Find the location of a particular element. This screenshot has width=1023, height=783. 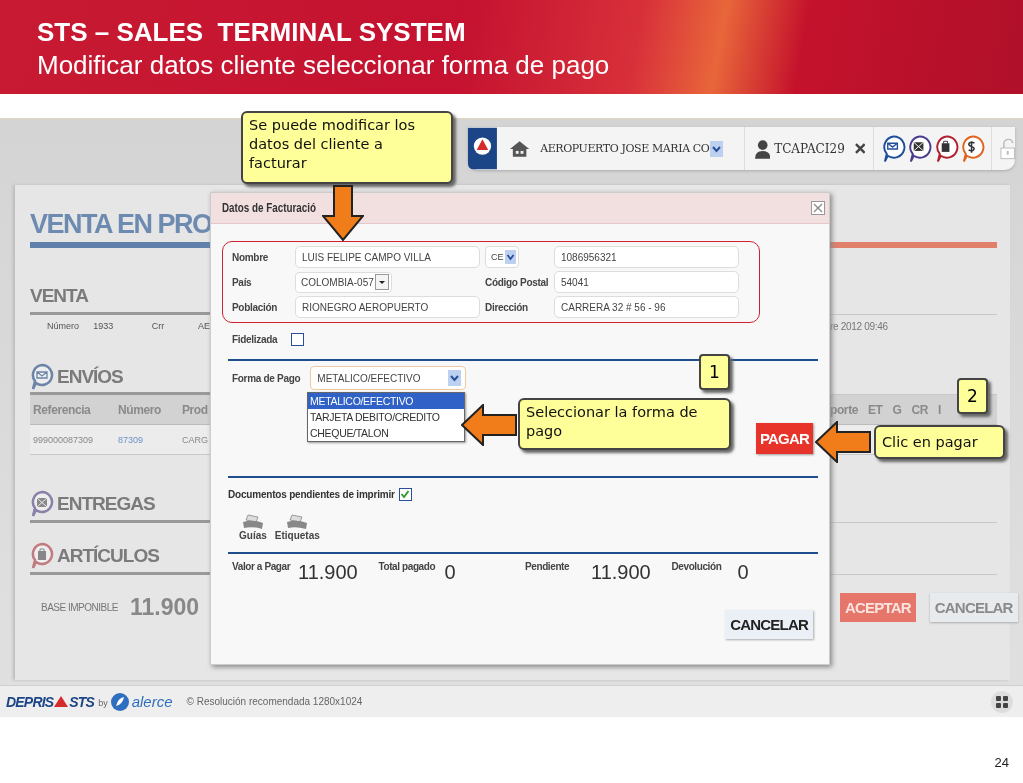

section-title: ARTÍCULOS is located at coordinates (108, 556).